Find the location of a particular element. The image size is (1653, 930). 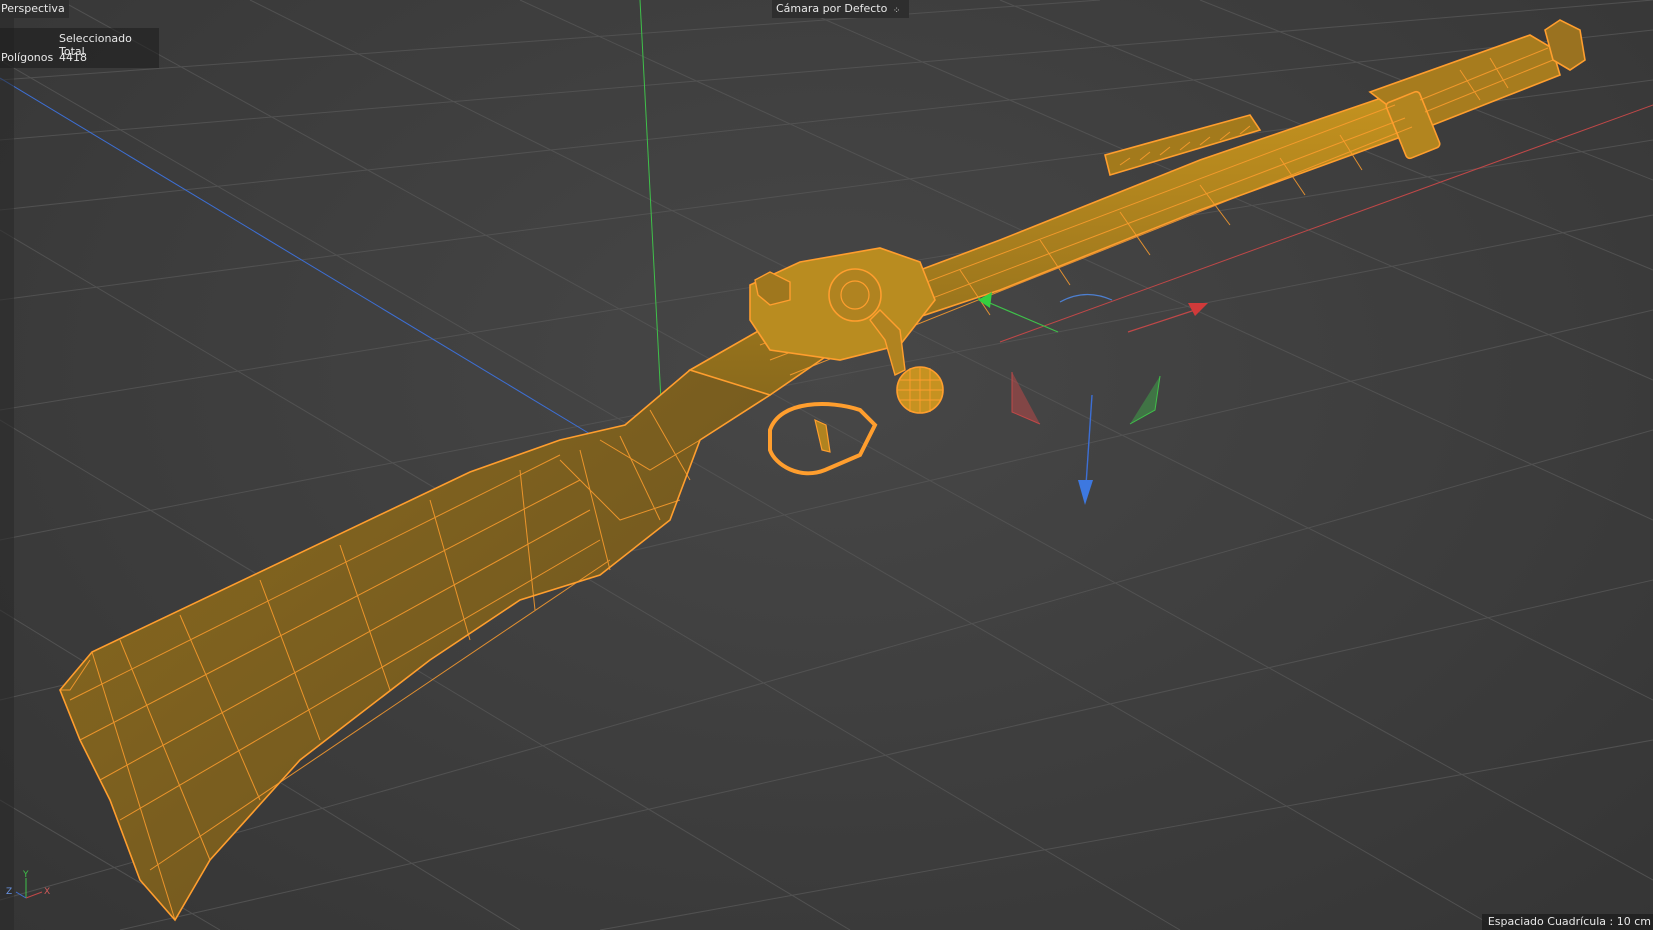

world-axis-y is located at coordinates (651, 210).